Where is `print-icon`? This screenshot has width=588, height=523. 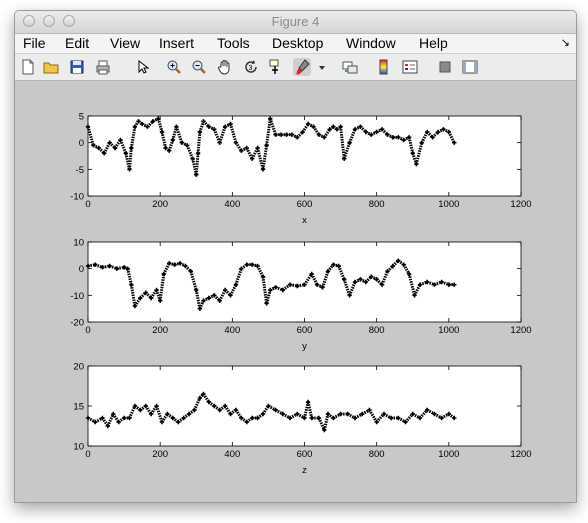 print-icon is located at coordinates (103, 67).